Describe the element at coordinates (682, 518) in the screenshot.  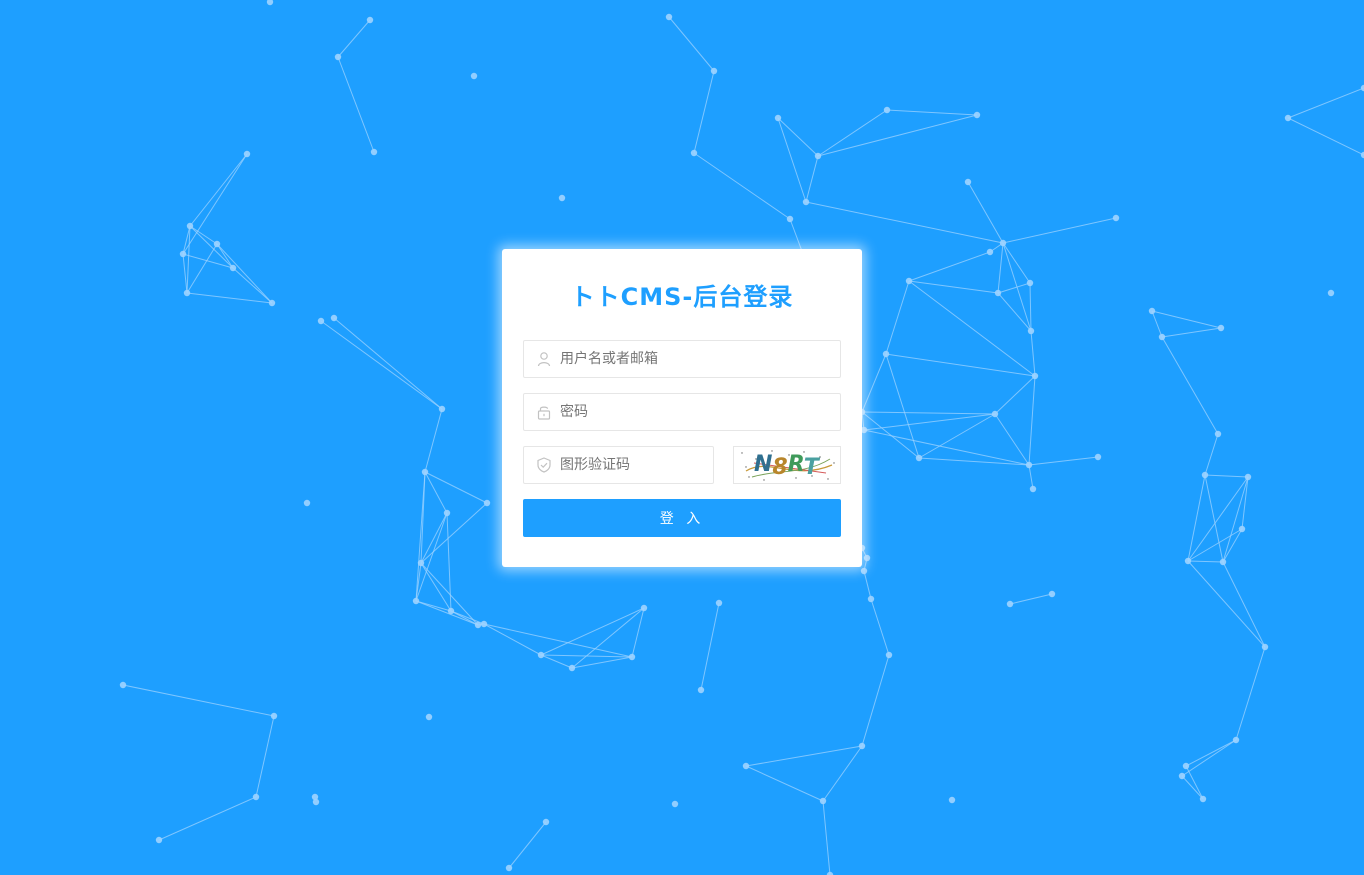
I see `login-button: 登 入` at that location.